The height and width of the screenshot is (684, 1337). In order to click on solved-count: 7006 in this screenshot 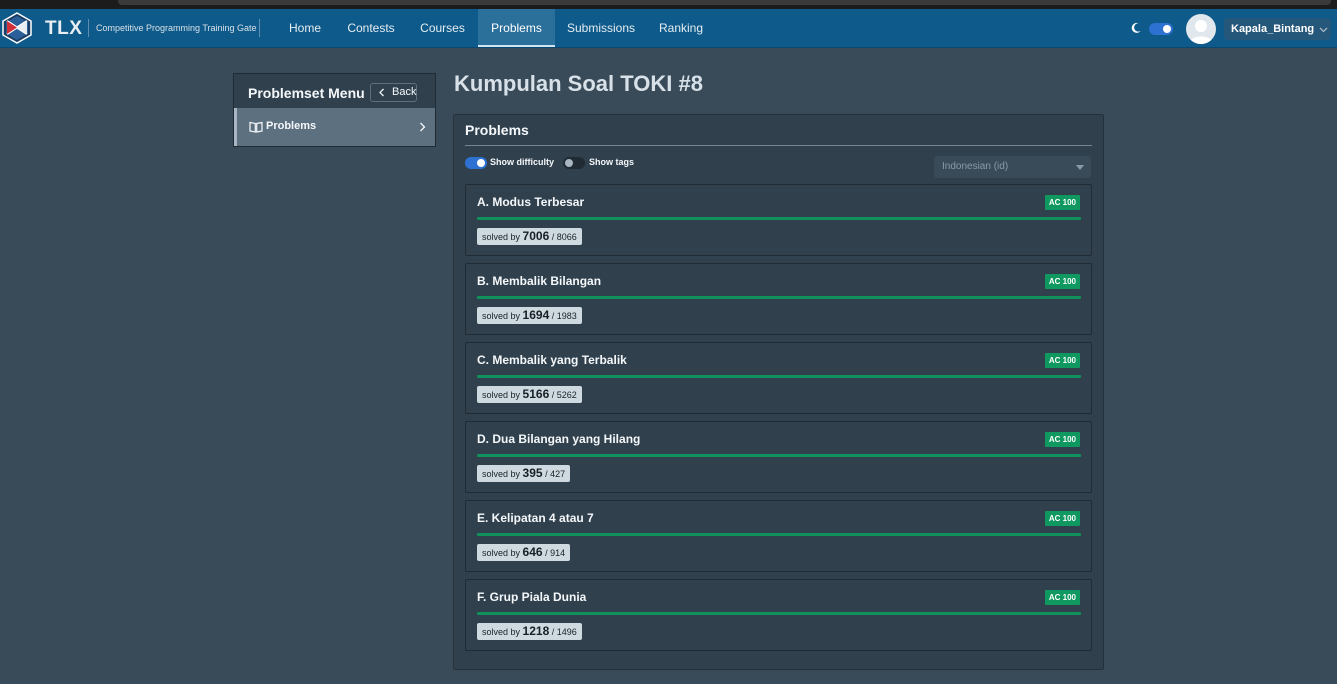, I will do `click(536, 236)`.